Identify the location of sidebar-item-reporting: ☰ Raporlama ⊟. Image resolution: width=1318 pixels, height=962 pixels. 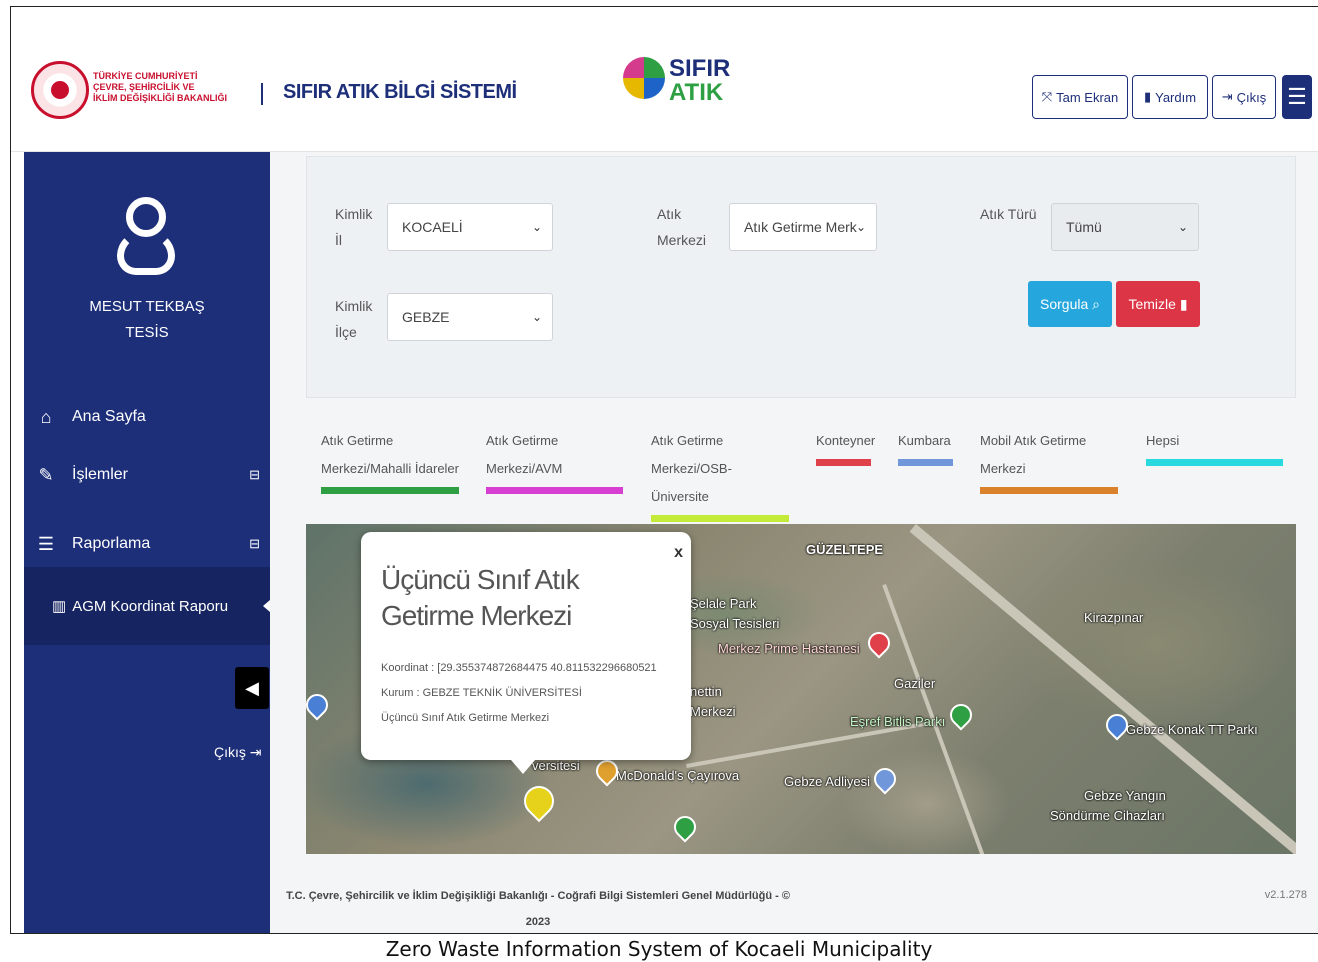
(147, 544).